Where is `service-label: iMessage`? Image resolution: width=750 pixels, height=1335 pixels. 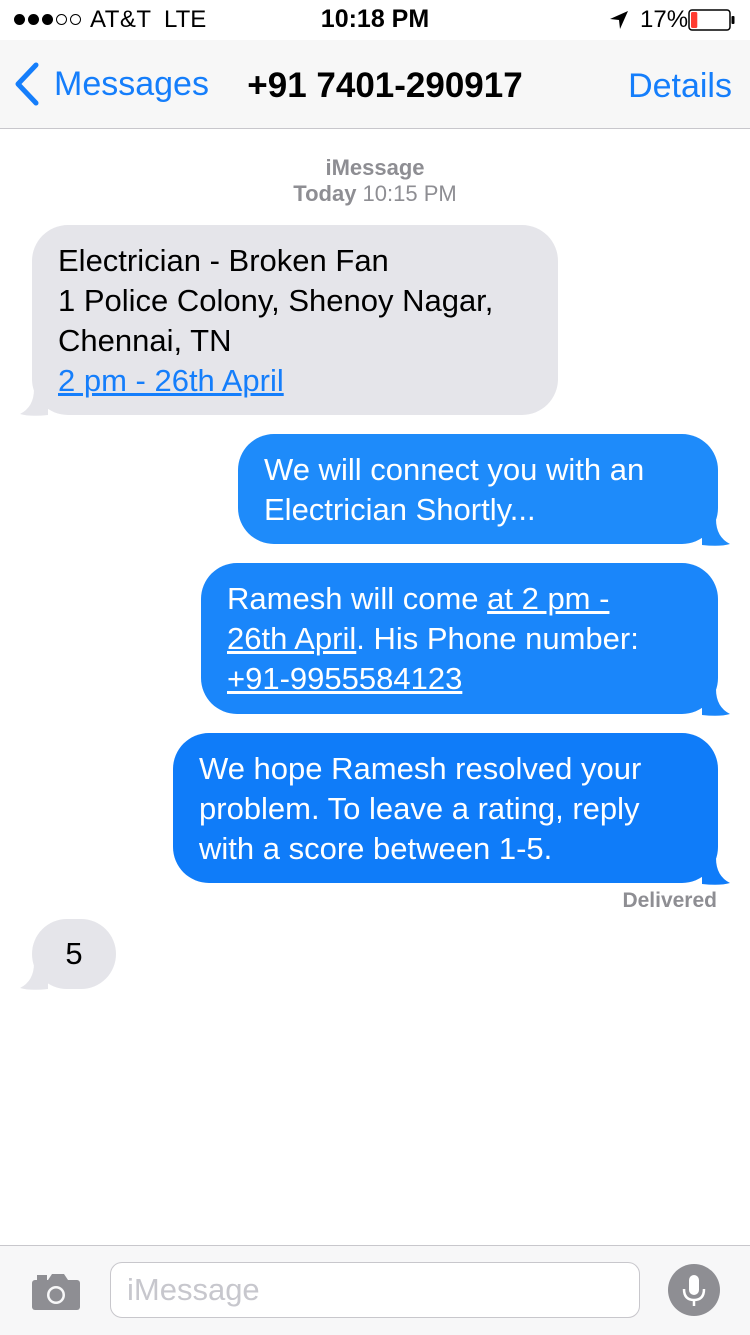
service-label: iMessage is located at coordinates (375, 167).